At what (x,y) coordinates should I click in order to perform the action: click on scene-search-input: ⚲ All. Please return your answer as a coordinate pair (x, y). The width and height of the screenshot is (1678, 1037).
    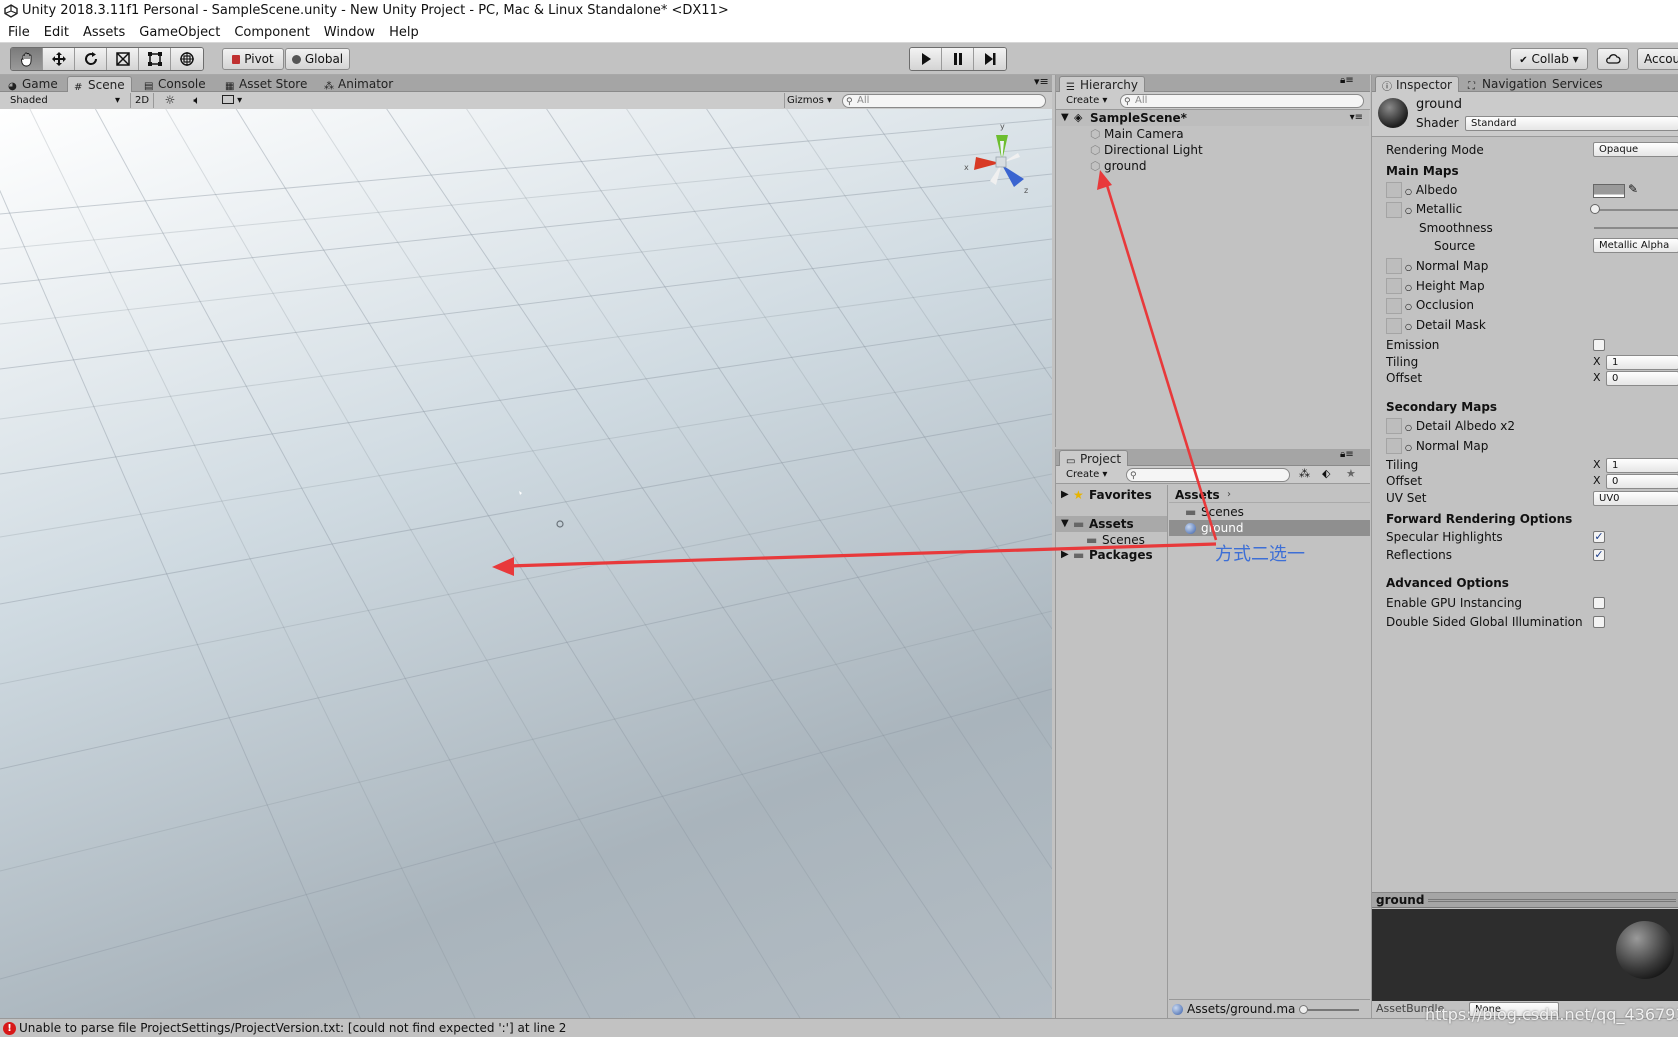
    Looking at the image, I should click on (944, 101).